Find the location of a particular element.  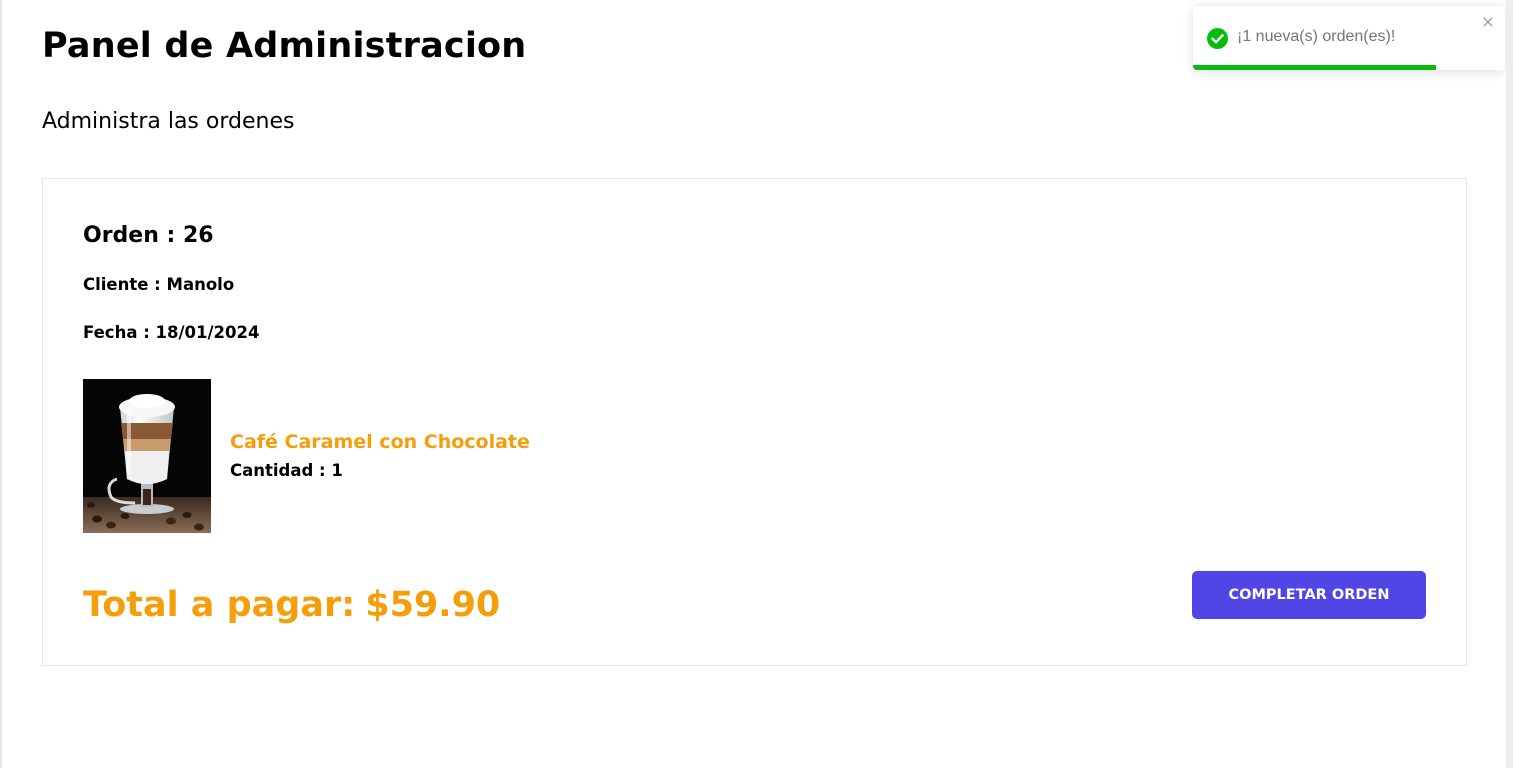

toast-message: ¡1 nueva(s) orden(es)! is located at coordinates (1316, 36).